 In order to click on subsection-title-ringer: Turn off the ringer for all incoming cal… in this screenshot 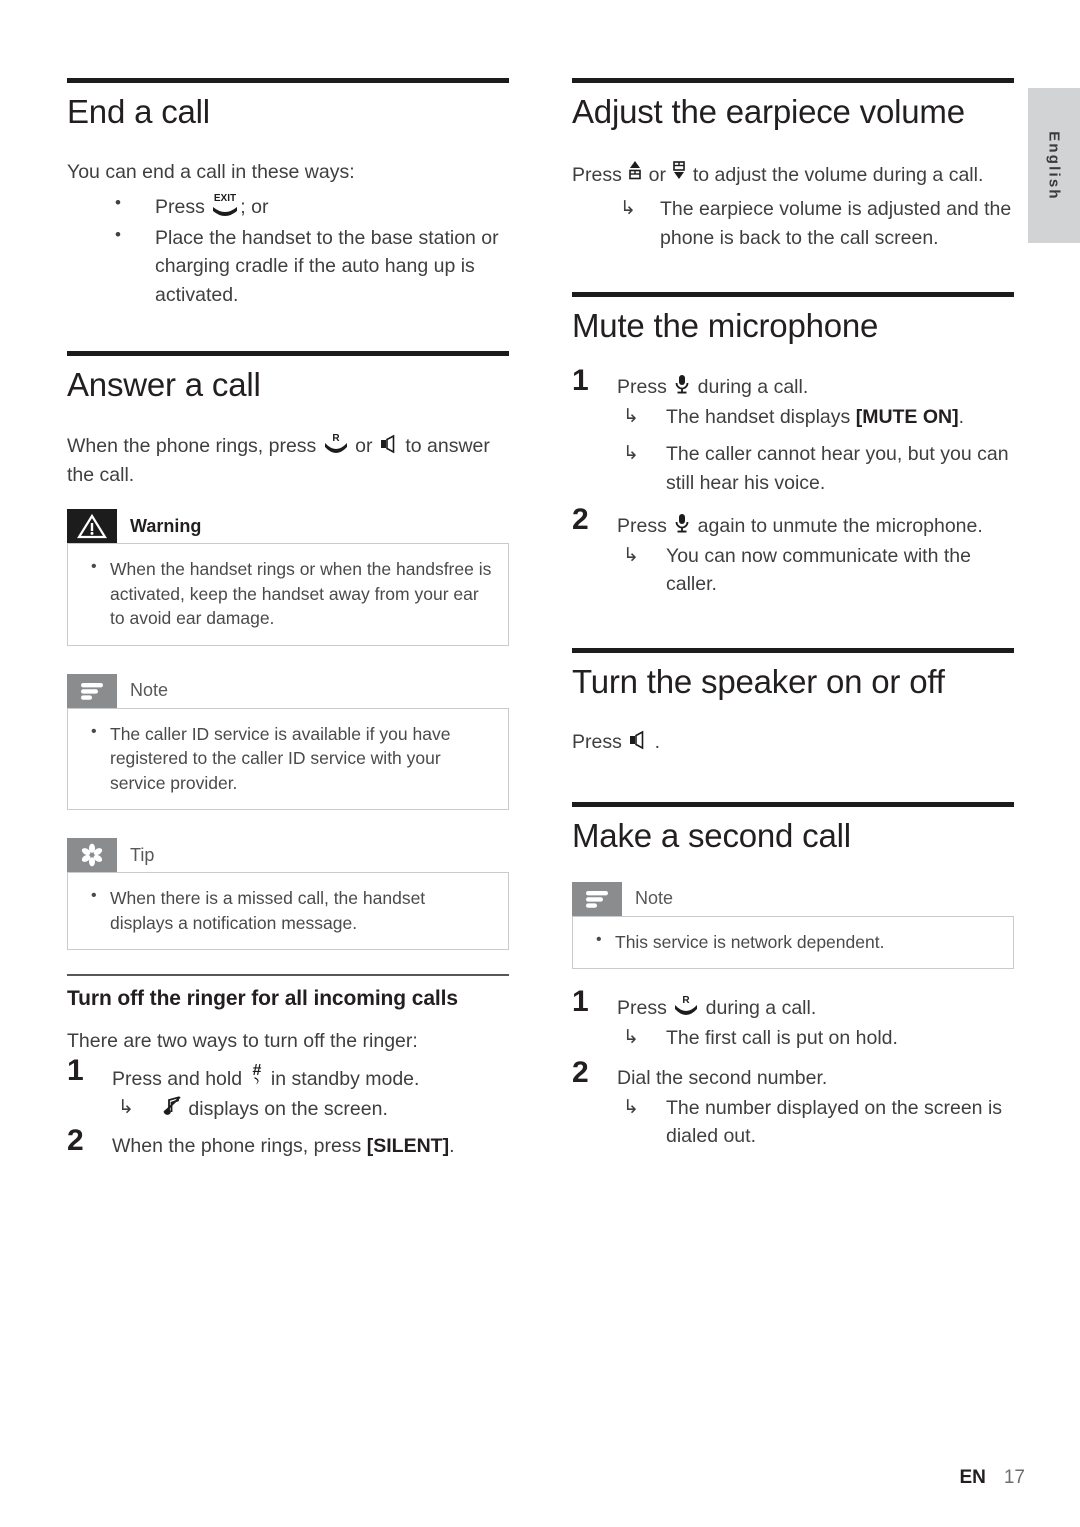, I will do `click(262, 999)`.